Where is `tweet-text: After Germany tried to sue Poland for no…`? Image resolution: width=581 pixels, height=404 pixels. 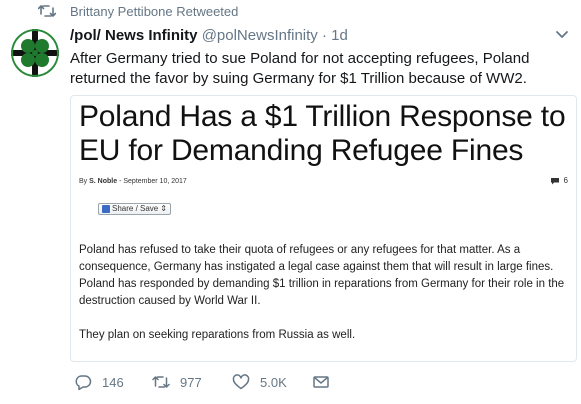
tweet-text: After Germany tried to sue Poland for no… is located at coordinates (300, 68).